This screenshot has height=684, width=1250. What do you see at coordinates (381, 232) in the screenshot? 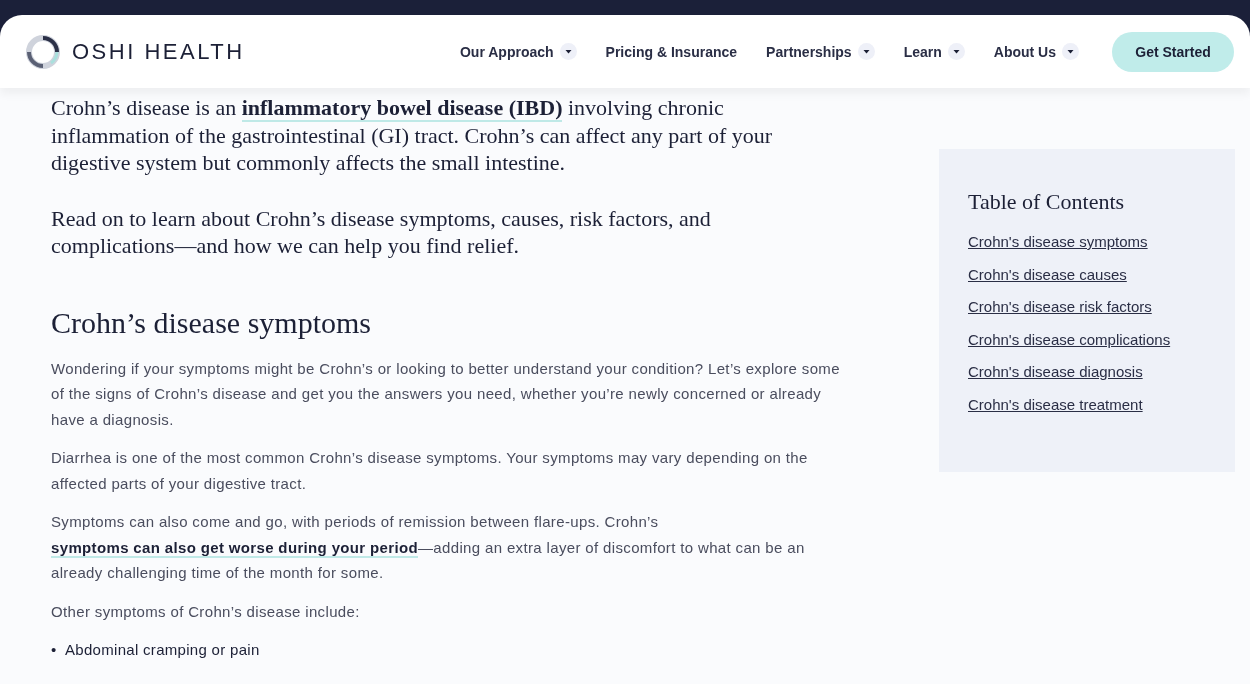
I see `intro-paragraph: Read on to learn about Crohn’s disease symptoms, causes, risk factors, and complications—and how we can help you find relief.` at bounding box center [381, 232].